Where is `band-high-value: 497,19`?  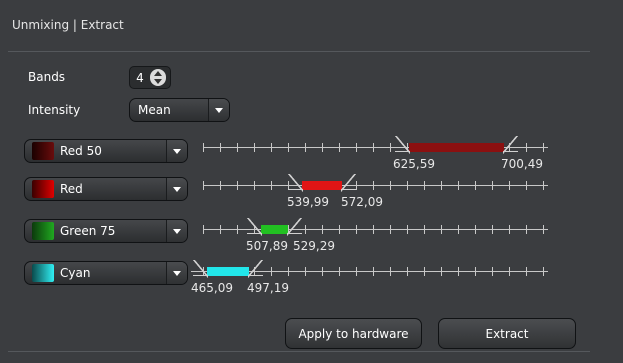 band-high-value: 497,19 is located at coordinates (268, 288).